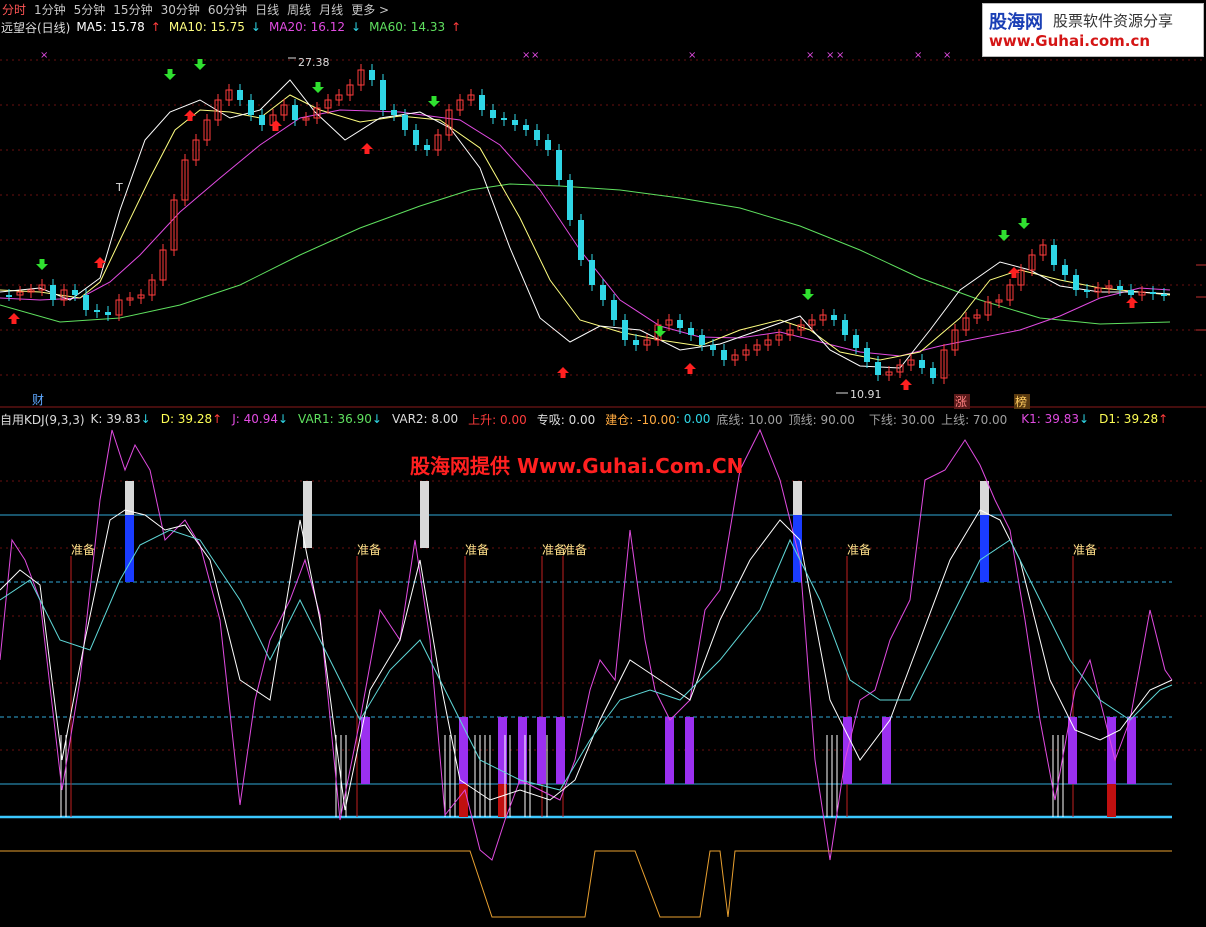 Image resolution: width=1206 pixels, height=927 pixels. What do you see at coordinates (145, 419) in the screenshot?
I see `k-arrow-icon: ↓` at bounding box center [145, 419].